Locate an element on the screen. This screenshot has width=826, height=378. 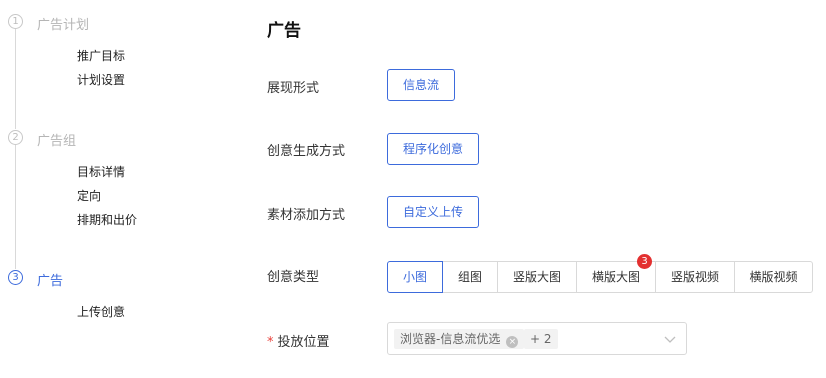
creative-type-label: 创意类型 is located at coordinates (293, 277).